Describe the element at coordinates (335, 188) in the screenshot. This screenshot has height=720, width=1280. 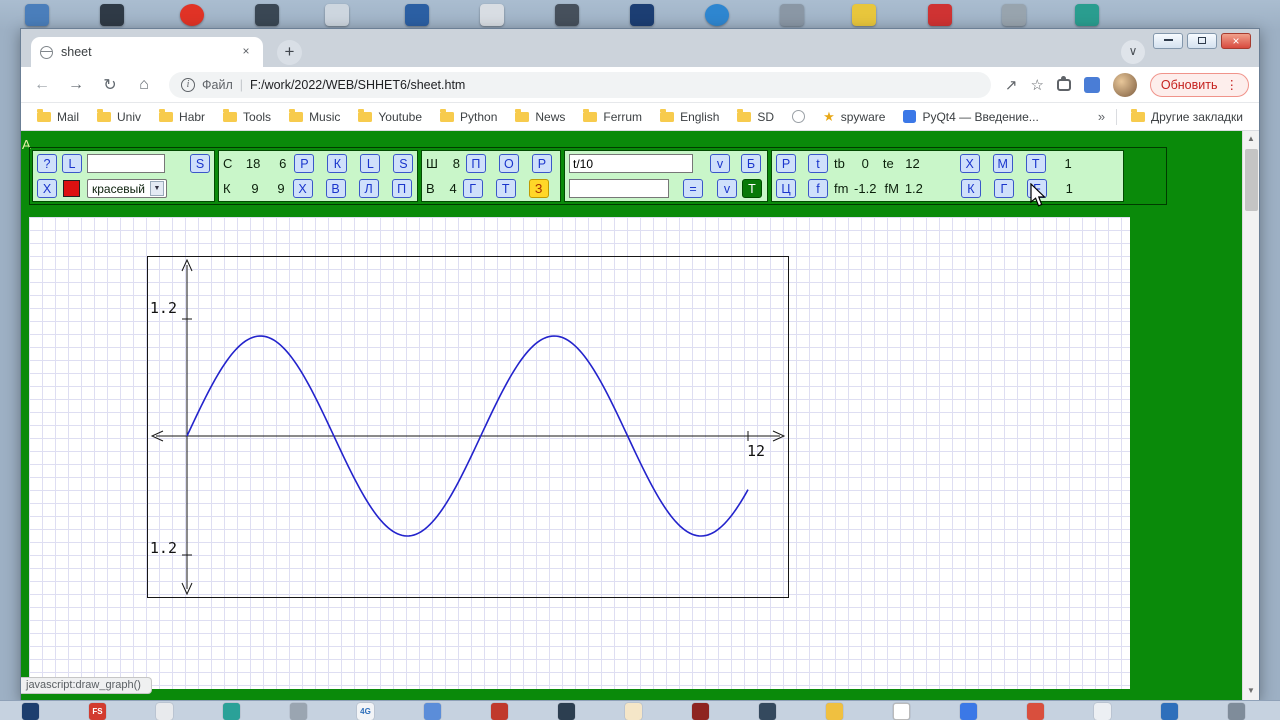
I see `v-button: В` at that location.